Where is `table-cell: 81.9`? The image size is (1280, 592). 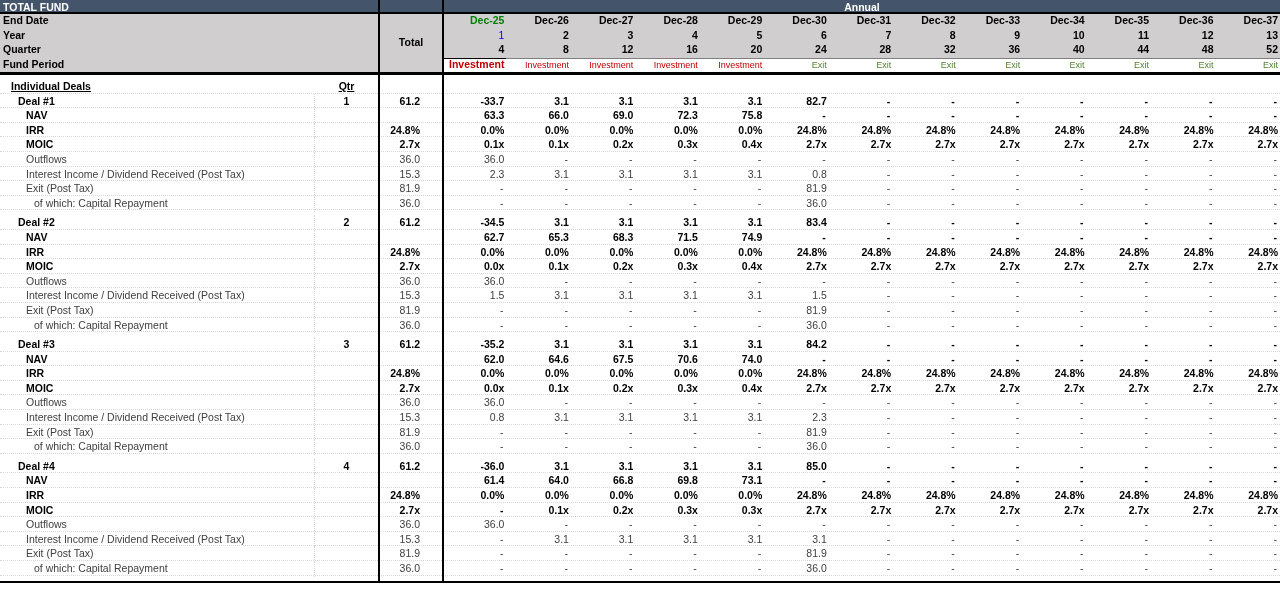 table-cell: 81.9 is located at coordinates (409, 189).